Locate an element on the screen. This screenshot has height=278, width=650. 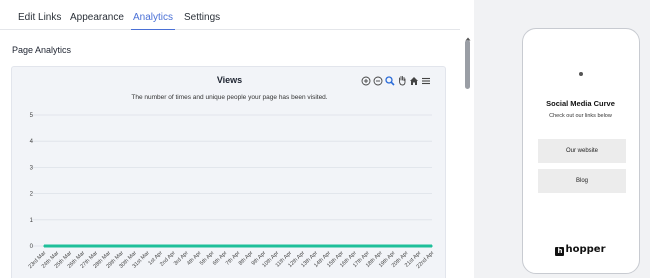
tab-analytics: Analytics is located at coordinates (153, 15).